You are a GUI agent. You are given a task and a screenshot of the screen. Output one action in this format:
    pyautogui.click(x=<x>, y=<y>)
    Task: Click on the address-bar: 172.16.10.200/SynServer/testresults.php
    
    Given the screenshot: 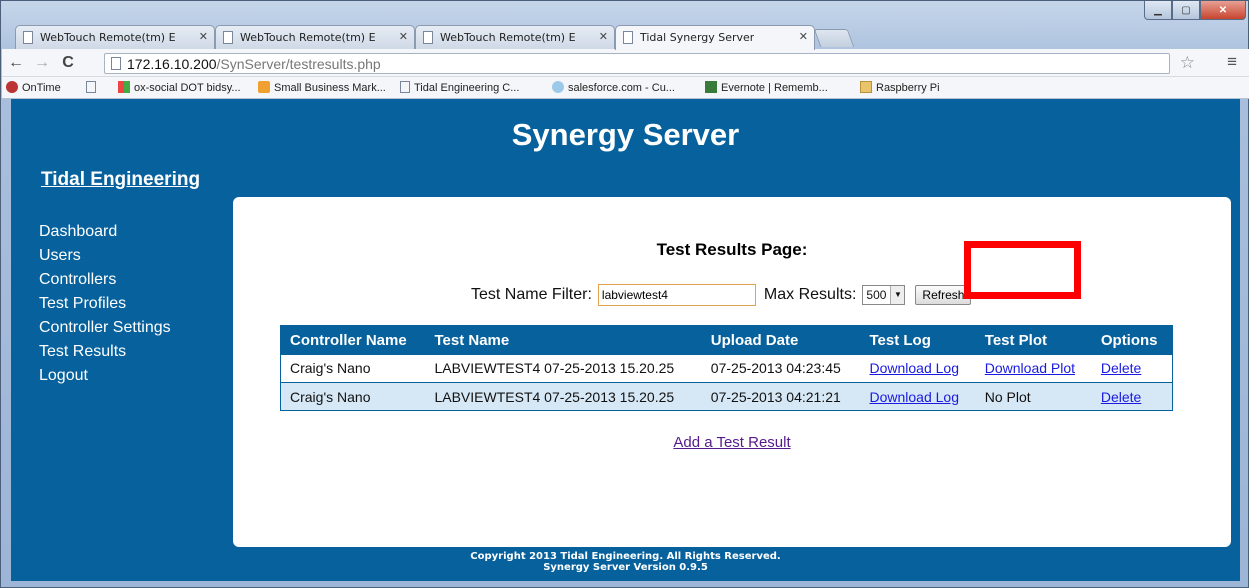 What is the action you would take?
    pyautogui.click(x=637, y=63)
    